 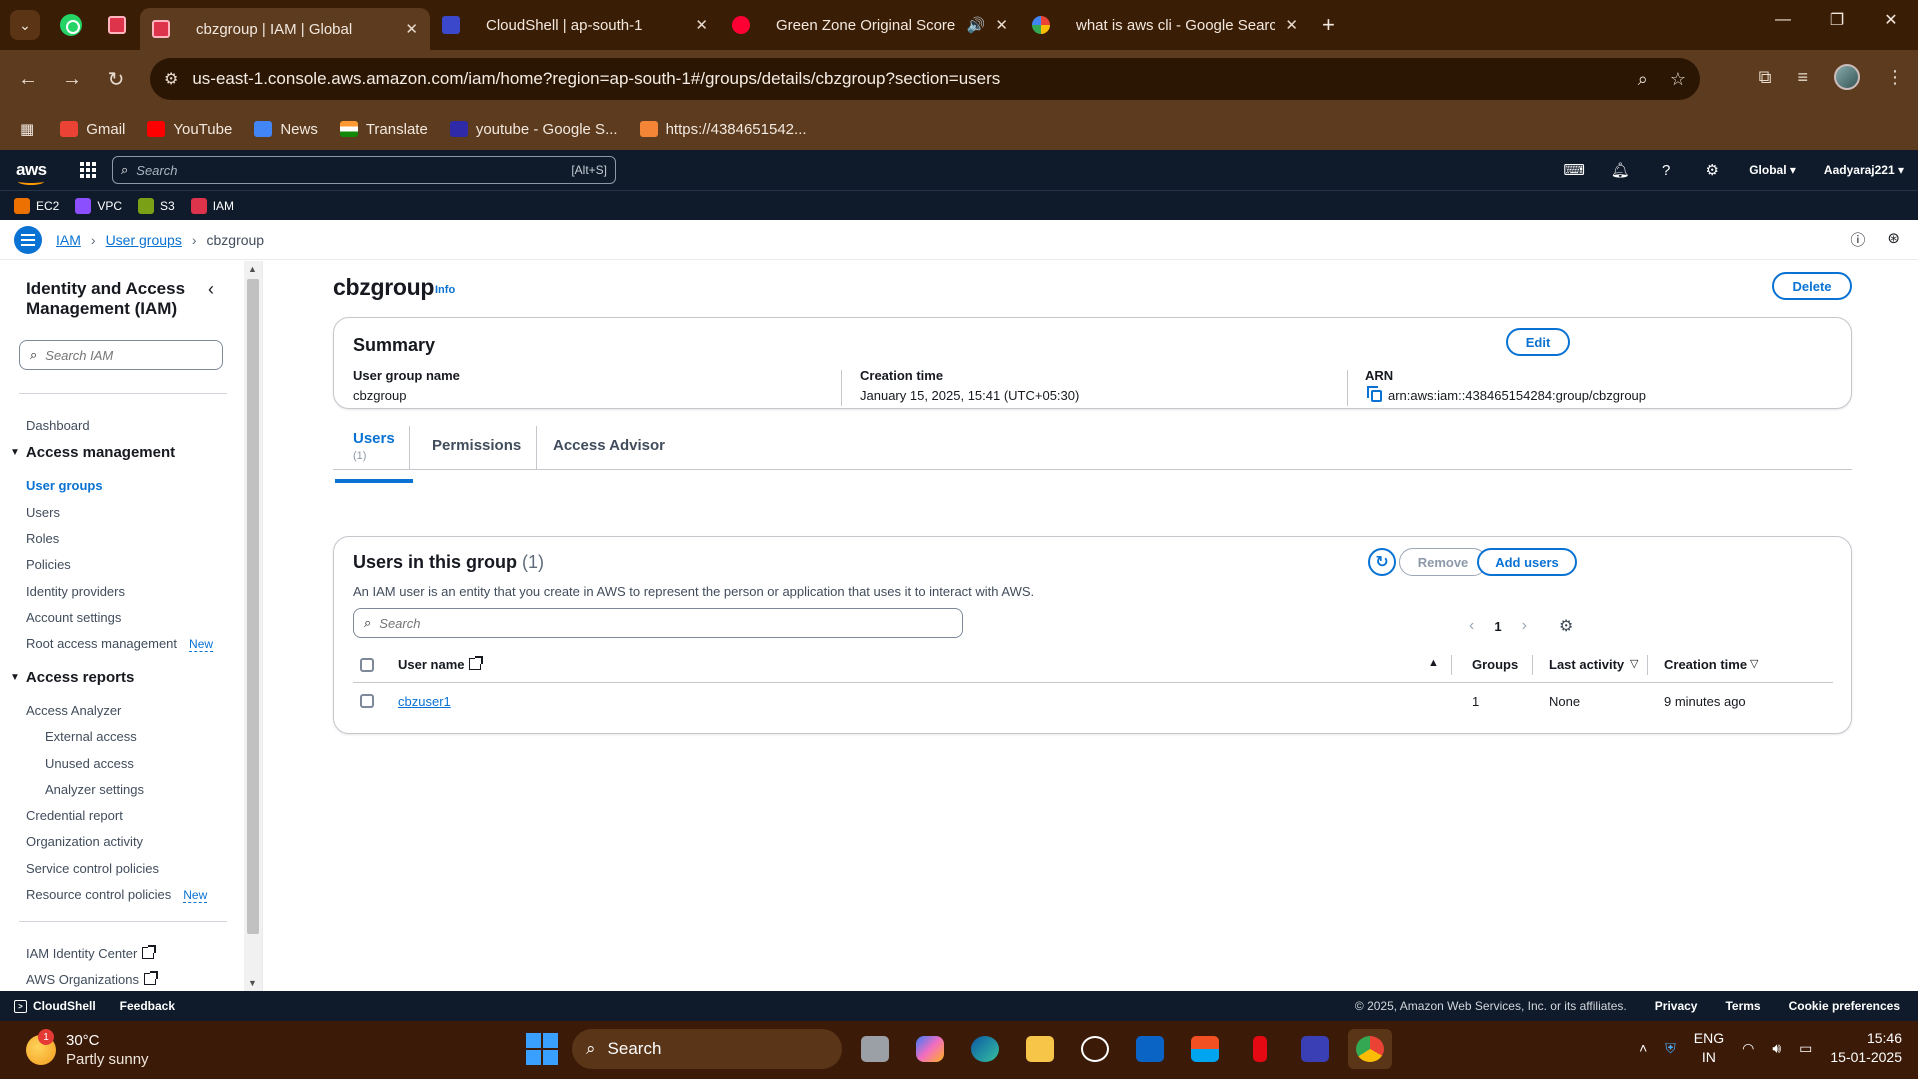 I want to click on battery-icon: ▭, so click(x=1805, y=1048).